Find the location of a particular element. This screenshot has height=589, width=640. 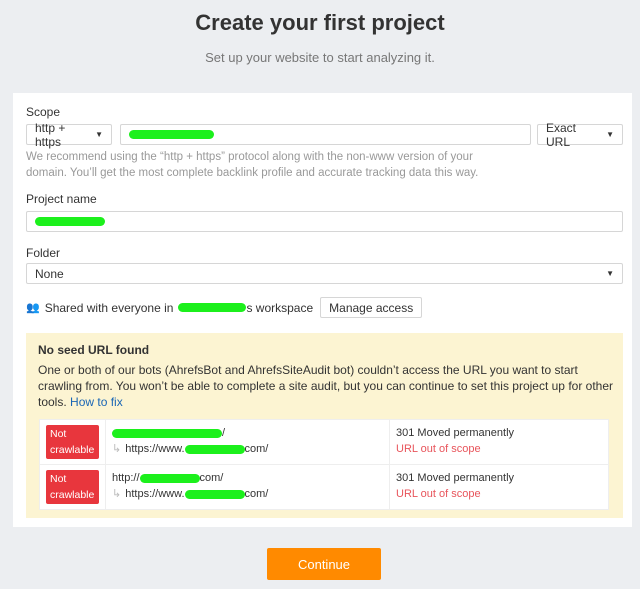

project-name-input is located at coordinates (324, 221).